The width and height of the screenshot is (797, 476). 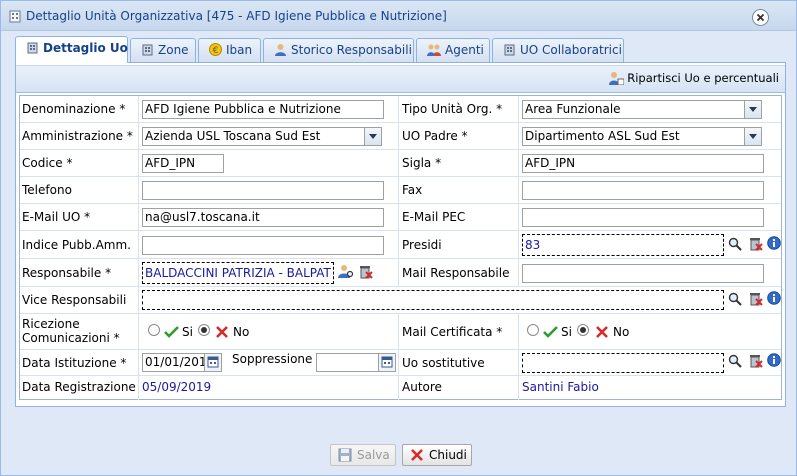 What do you see at coordinates (443, 363) in the screenshot?
I see `uo-sostitutive-label: Uo sostitutive` at bounding box center [443, 363].